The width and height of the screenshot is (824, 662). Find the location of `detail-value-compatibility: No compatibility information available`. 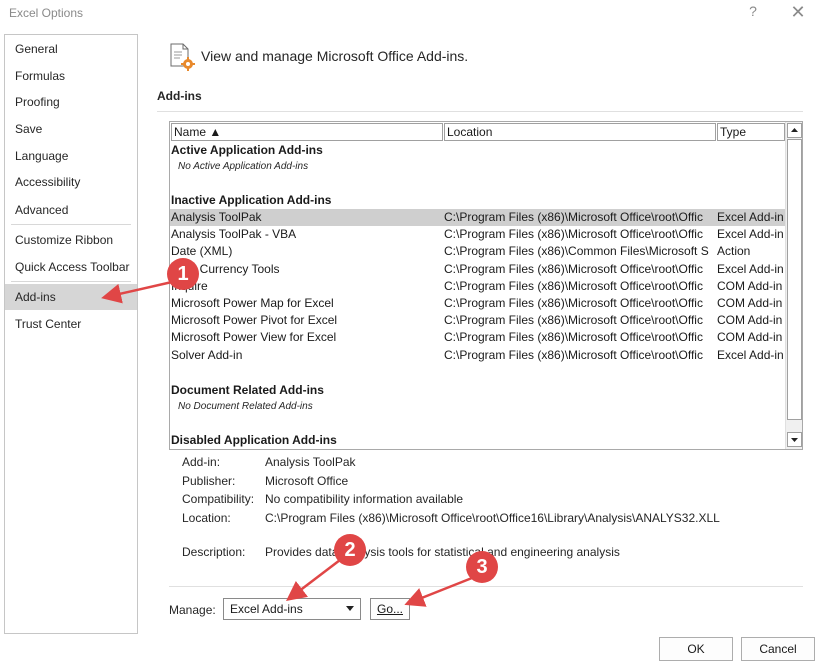

detail-value-compatibility: No compatibility information available is located at coordinates (364, 499).